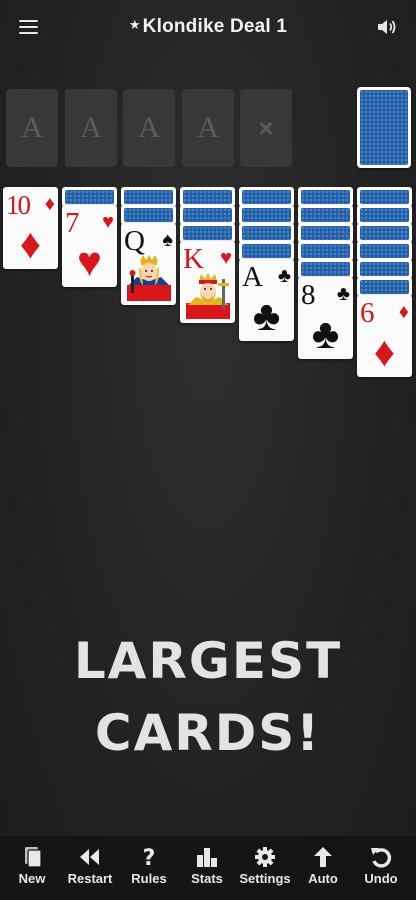 The width and height of the screenshot is (416, 900). I want to click on card-suit-small: ♠, so click(167, 240).